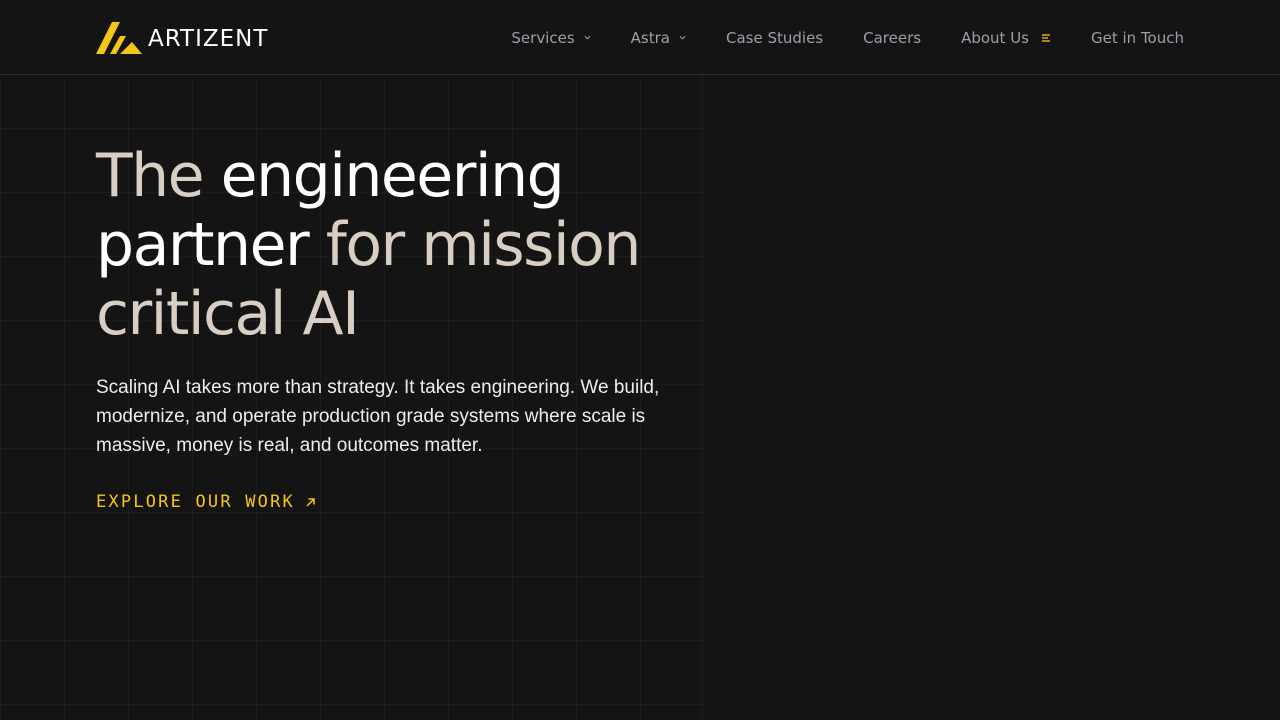 Image resolution: width=1280 pixels, height=720 pixels. I want to click on headline-part: engineering, so click(392, 176).